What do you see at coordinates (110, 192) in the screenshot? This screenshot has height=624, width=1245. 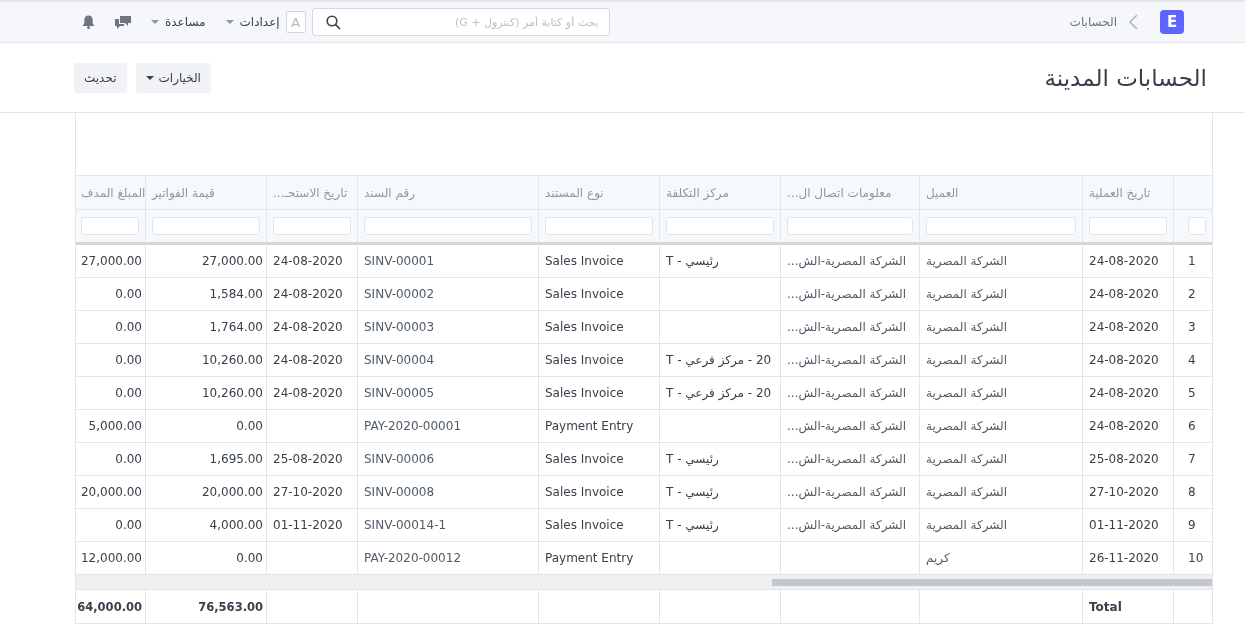 I see `column-header: المبلغ المدف` at bounding box center [110, 192].